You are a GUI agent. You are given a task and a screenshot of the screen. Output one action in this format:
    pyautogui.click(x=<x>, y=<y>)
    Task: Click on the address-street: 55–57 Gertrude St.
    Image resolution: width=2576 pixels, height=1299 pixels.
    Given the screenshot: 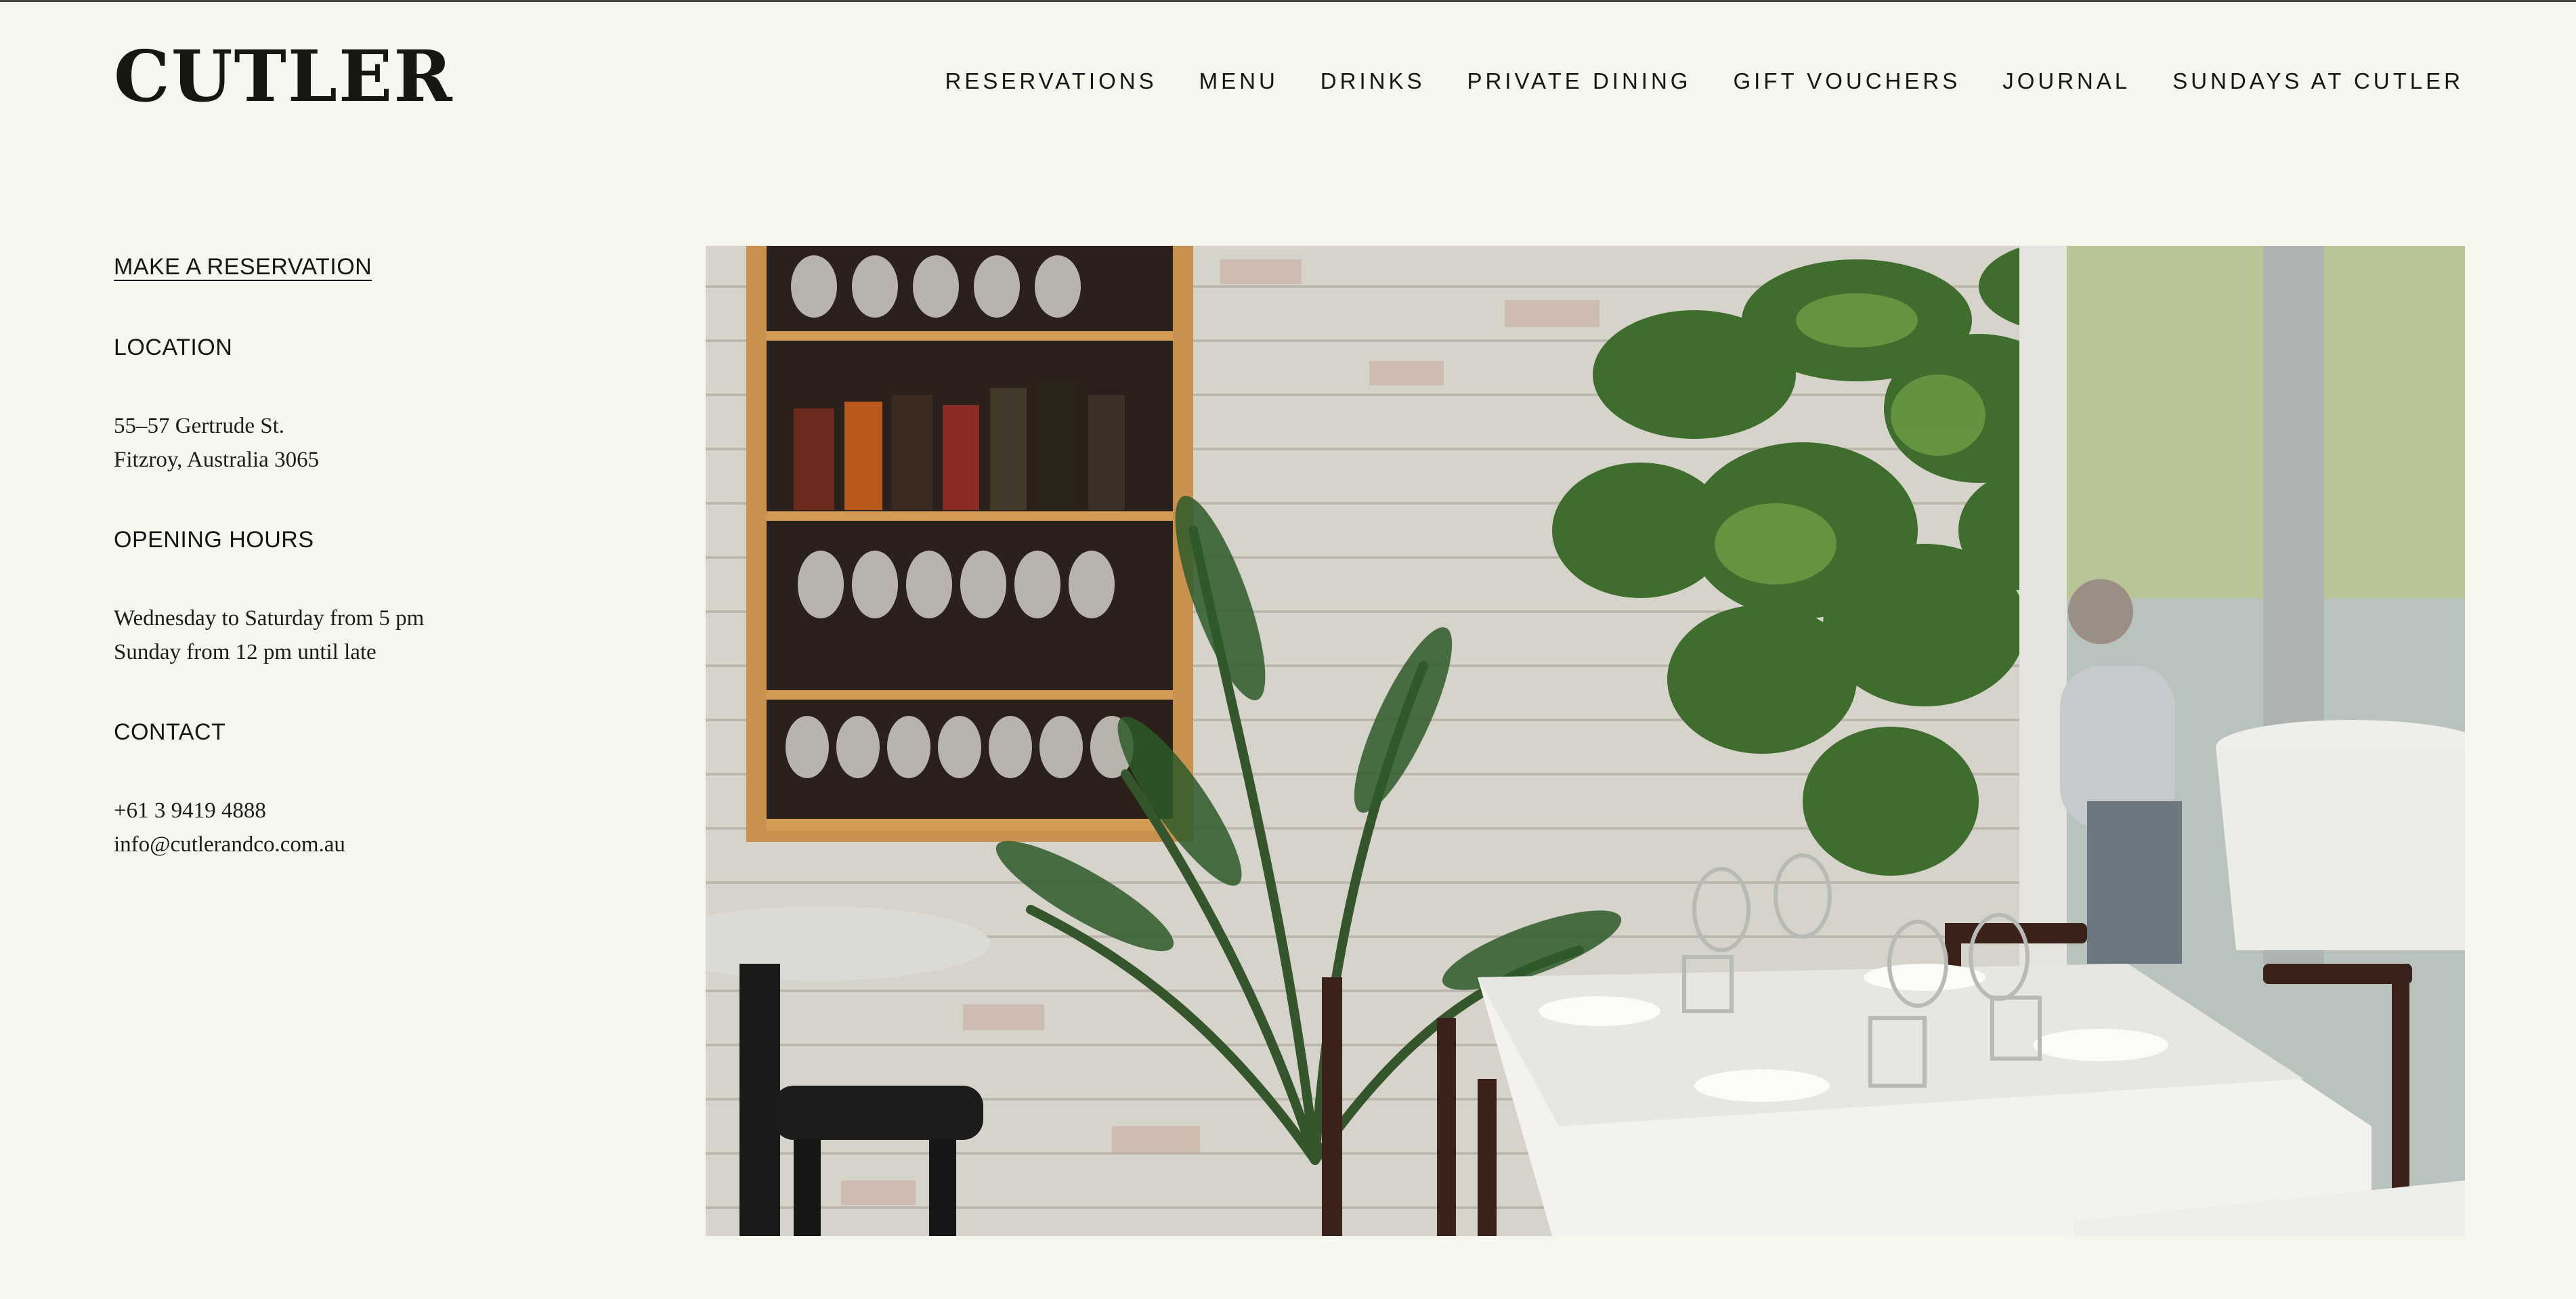 What is the action you would take?
    pyautogui.click(x=199, y=426)
    